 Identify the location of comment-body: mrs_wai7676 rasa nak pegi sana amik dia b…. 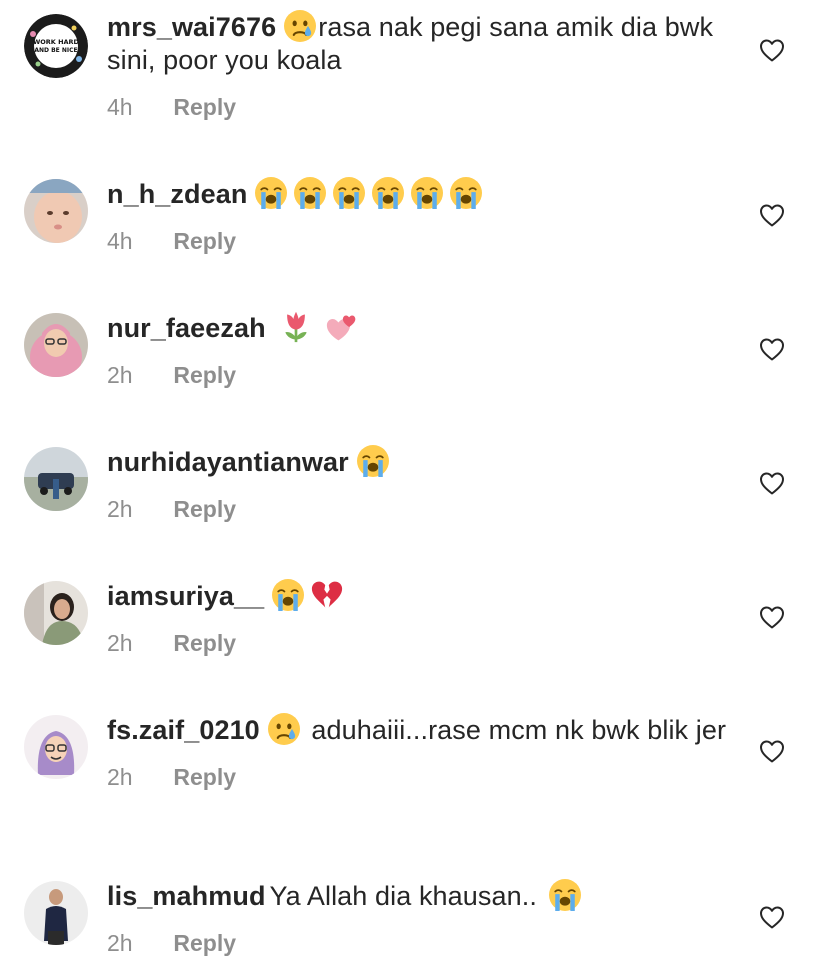
(417, 65).